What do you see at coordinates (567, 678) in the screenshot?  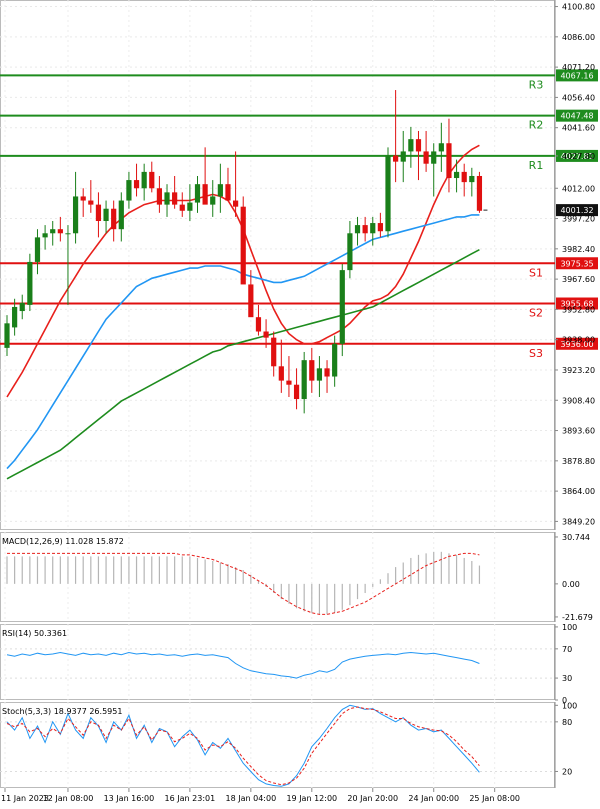 I see `rsi-tick-label: 30` at bounding box center [567, 678].